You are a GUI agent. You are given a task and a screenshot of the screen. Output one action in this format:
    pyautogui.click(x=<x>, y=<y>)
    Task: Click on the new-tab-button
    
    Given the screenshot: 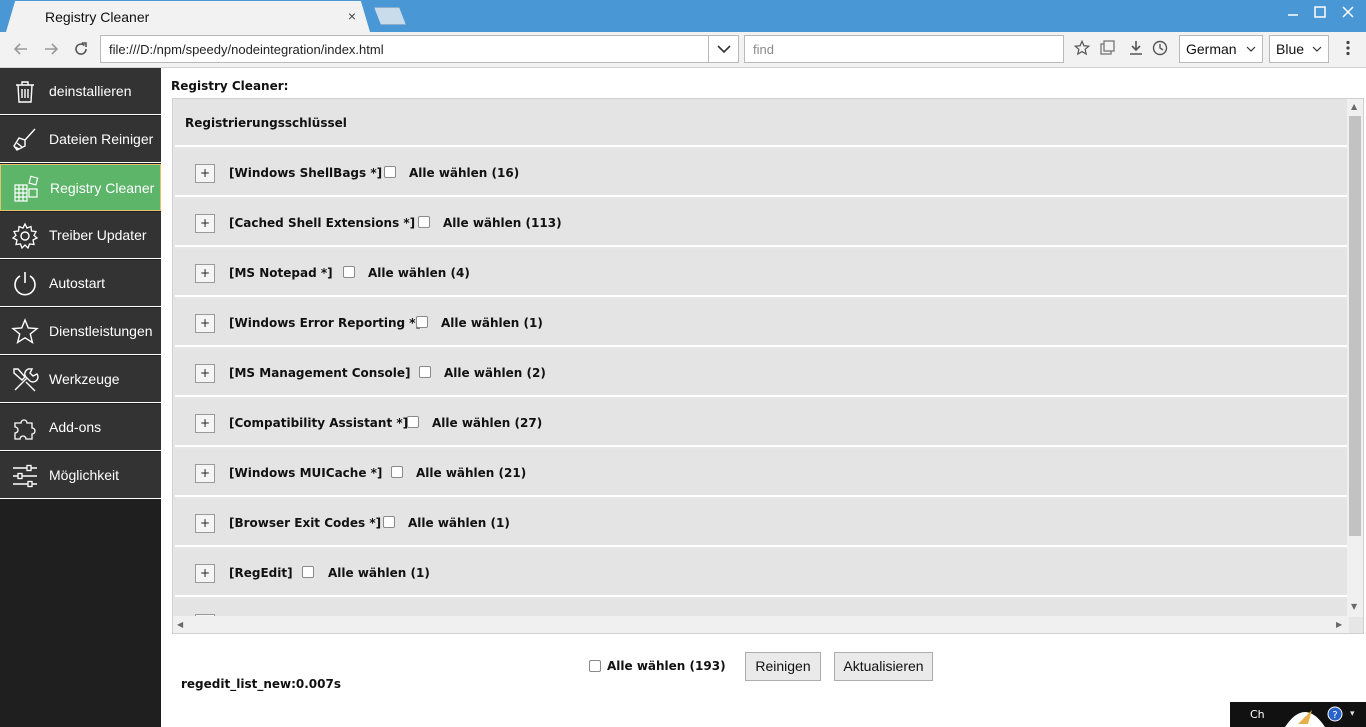 What is the action you would take?
    pyautogui.click(x=390, y=16)
    